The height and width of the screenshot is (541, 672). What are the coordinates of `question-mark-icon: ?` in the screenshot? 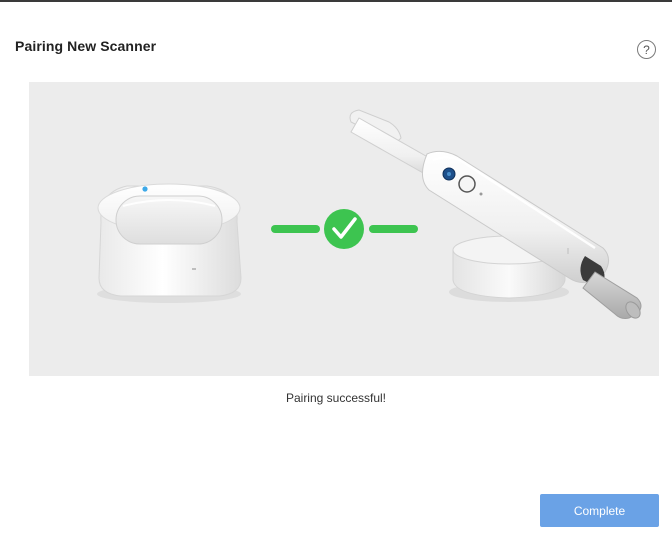 It's located at (646, 49).